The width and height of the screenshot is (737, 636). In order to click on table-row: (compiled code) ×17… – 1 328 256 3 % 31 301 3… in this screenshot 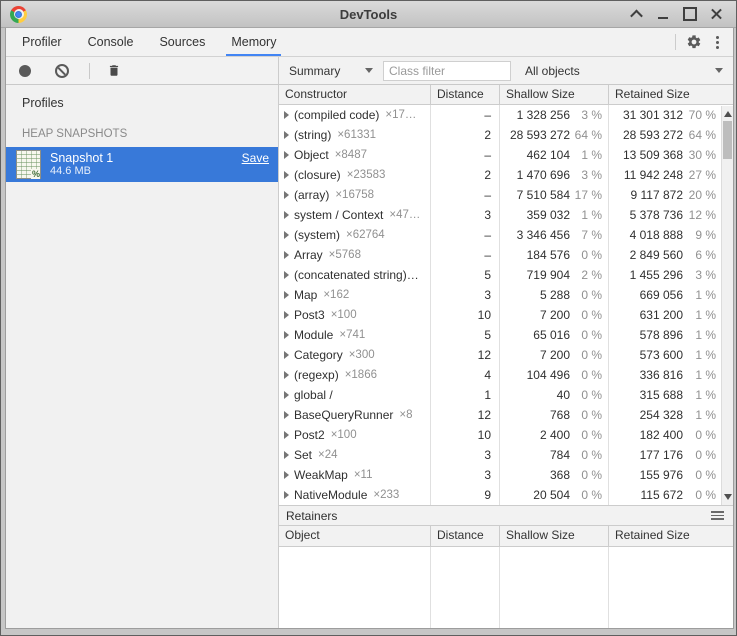, I will do `click(506, 115)`.